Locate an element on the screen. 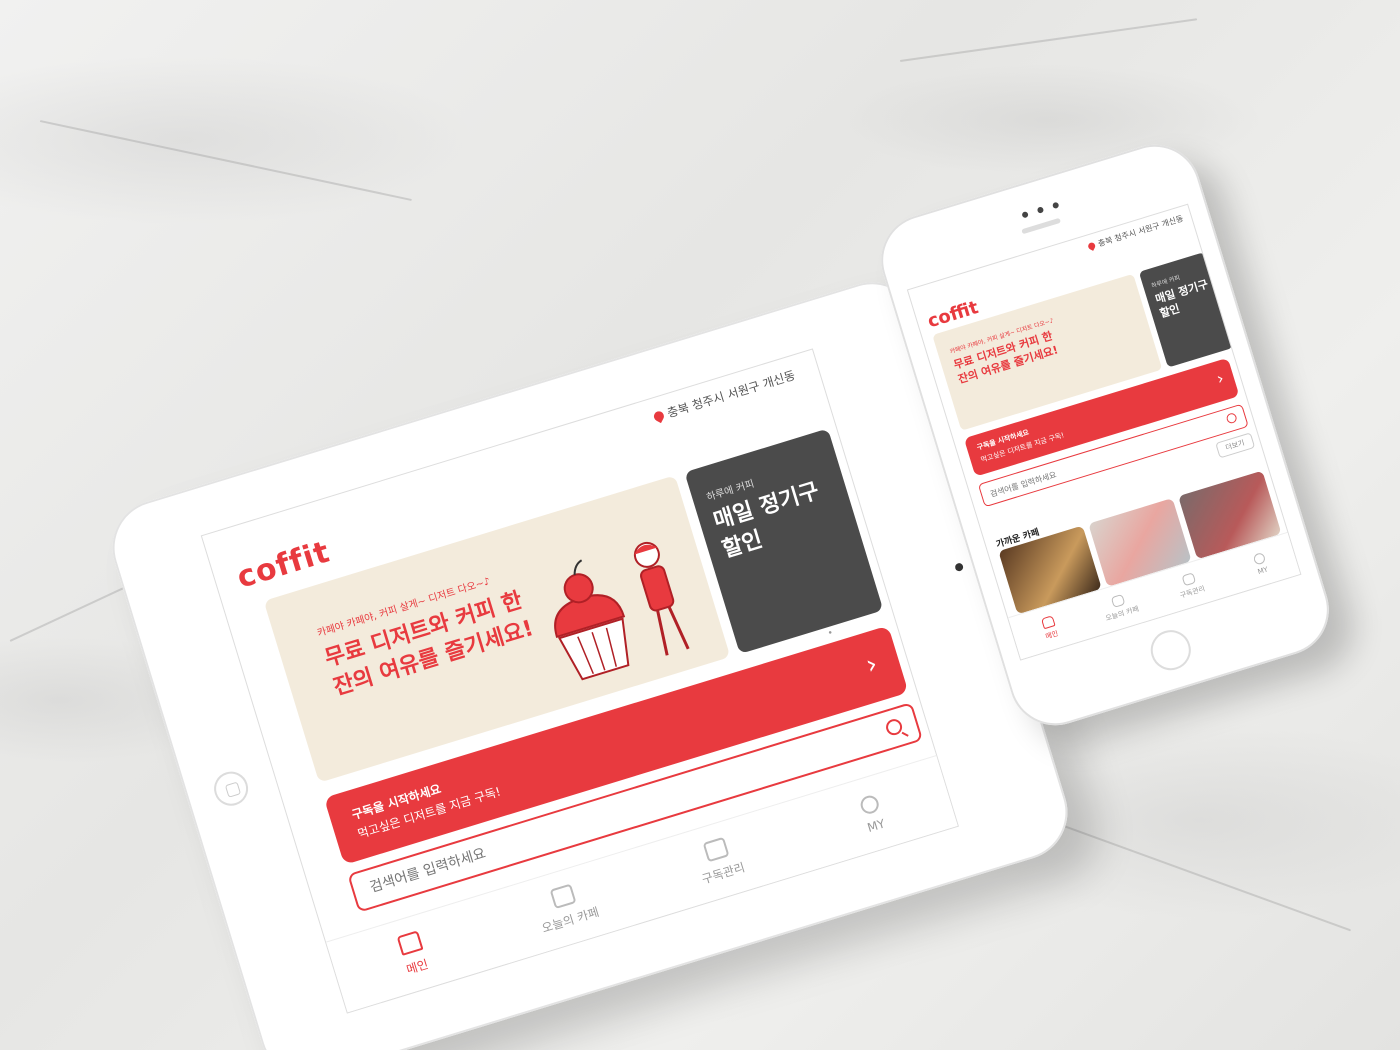 The height and width of the screenshot is (1050, 1400). tab-main: 메인 is located at coordinates (413, 954).